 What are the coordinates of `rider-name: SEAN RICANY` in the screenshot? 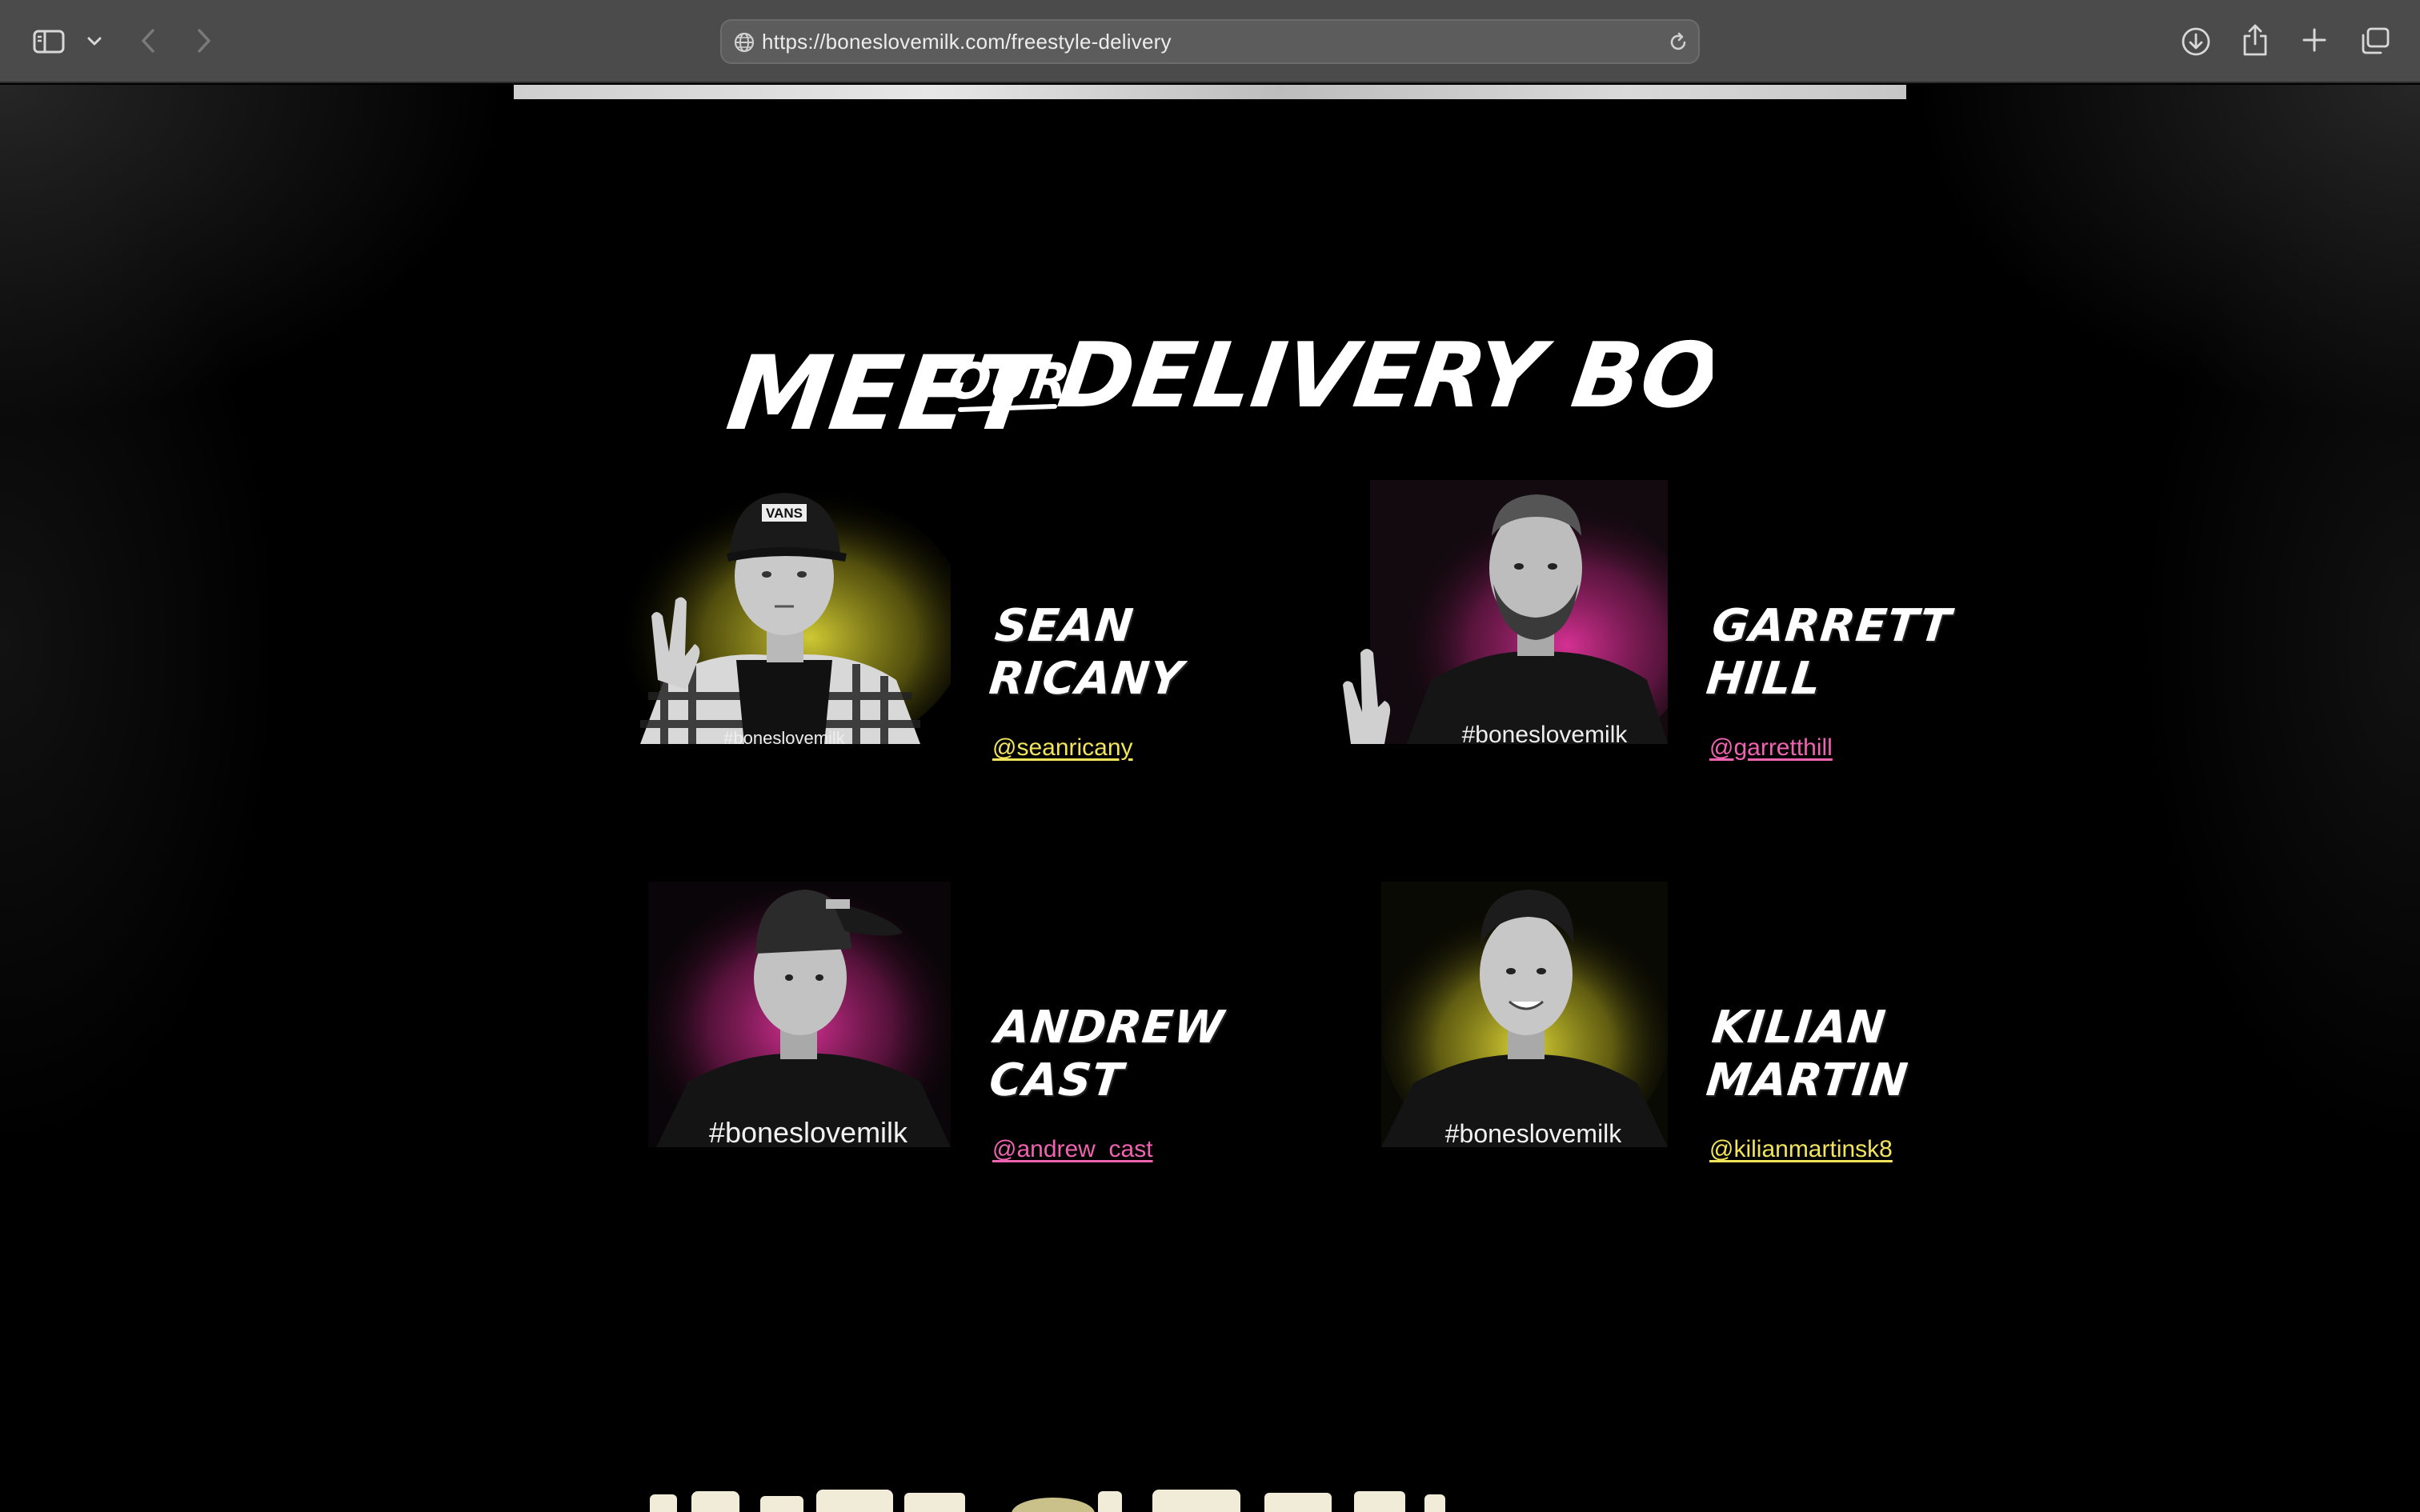 It's located at (1104, 653).